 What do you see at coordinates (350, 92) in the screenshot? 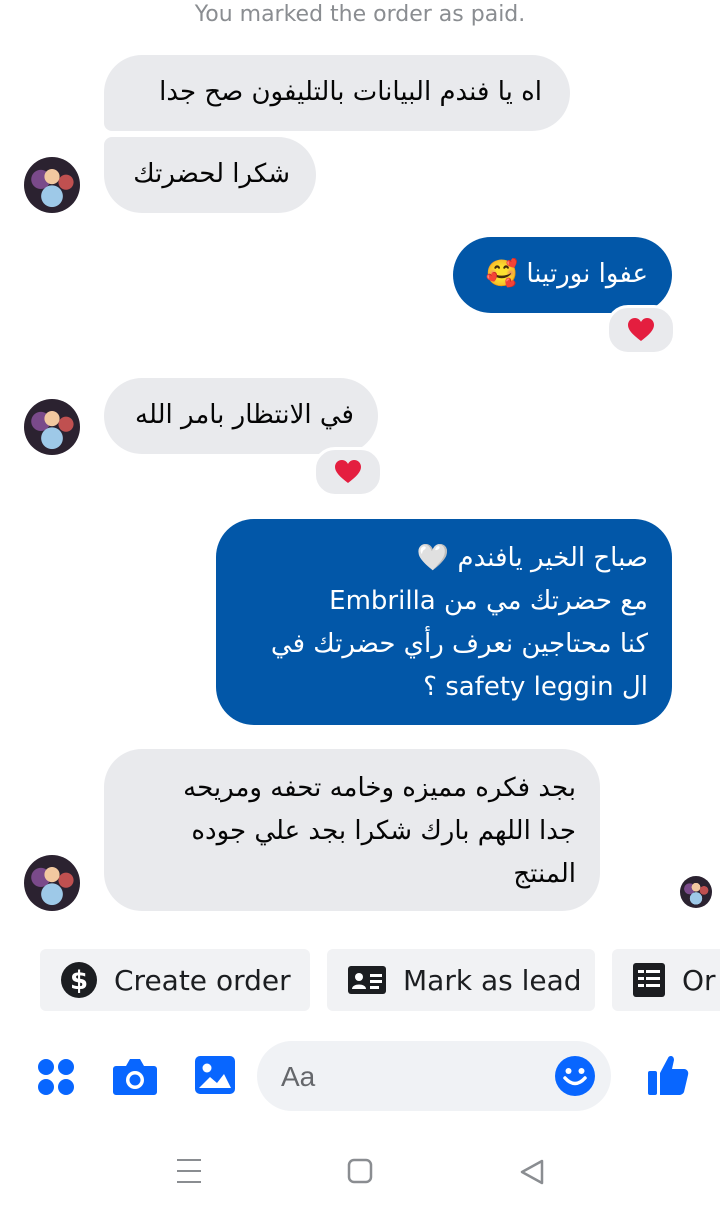
I see `message-text: اه يا فندم البيانات بالتليفون صح جدا` at bounding box center [350, 92].